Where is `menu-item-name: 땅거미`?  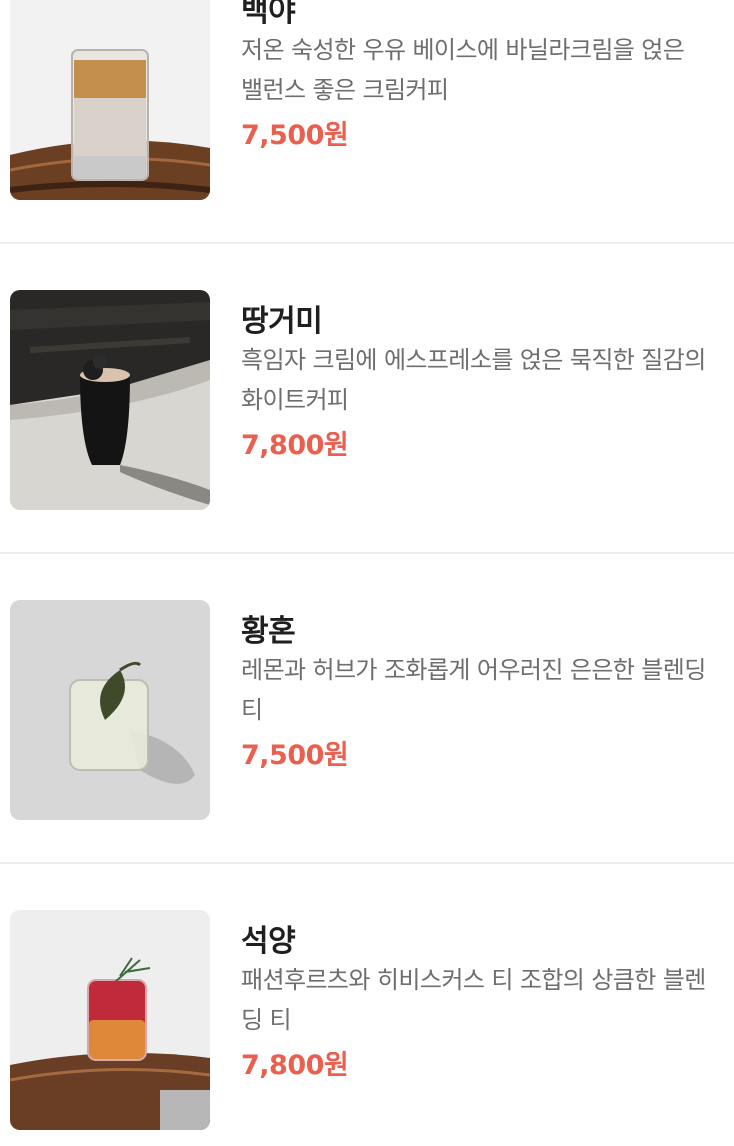 menu-item-name: 땅거미 is located at coordinates (282, 321).